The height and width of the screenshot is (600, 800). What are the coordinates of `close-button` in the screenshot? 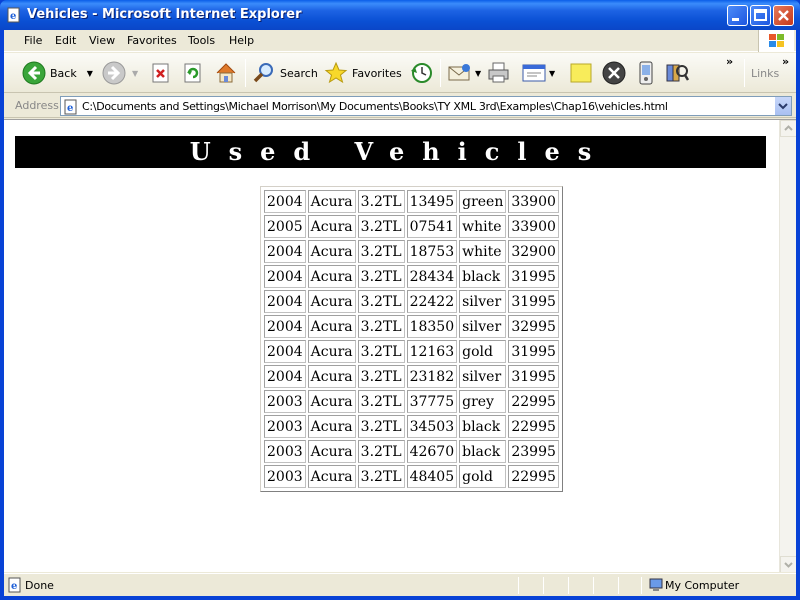 It's located at (783, 15).